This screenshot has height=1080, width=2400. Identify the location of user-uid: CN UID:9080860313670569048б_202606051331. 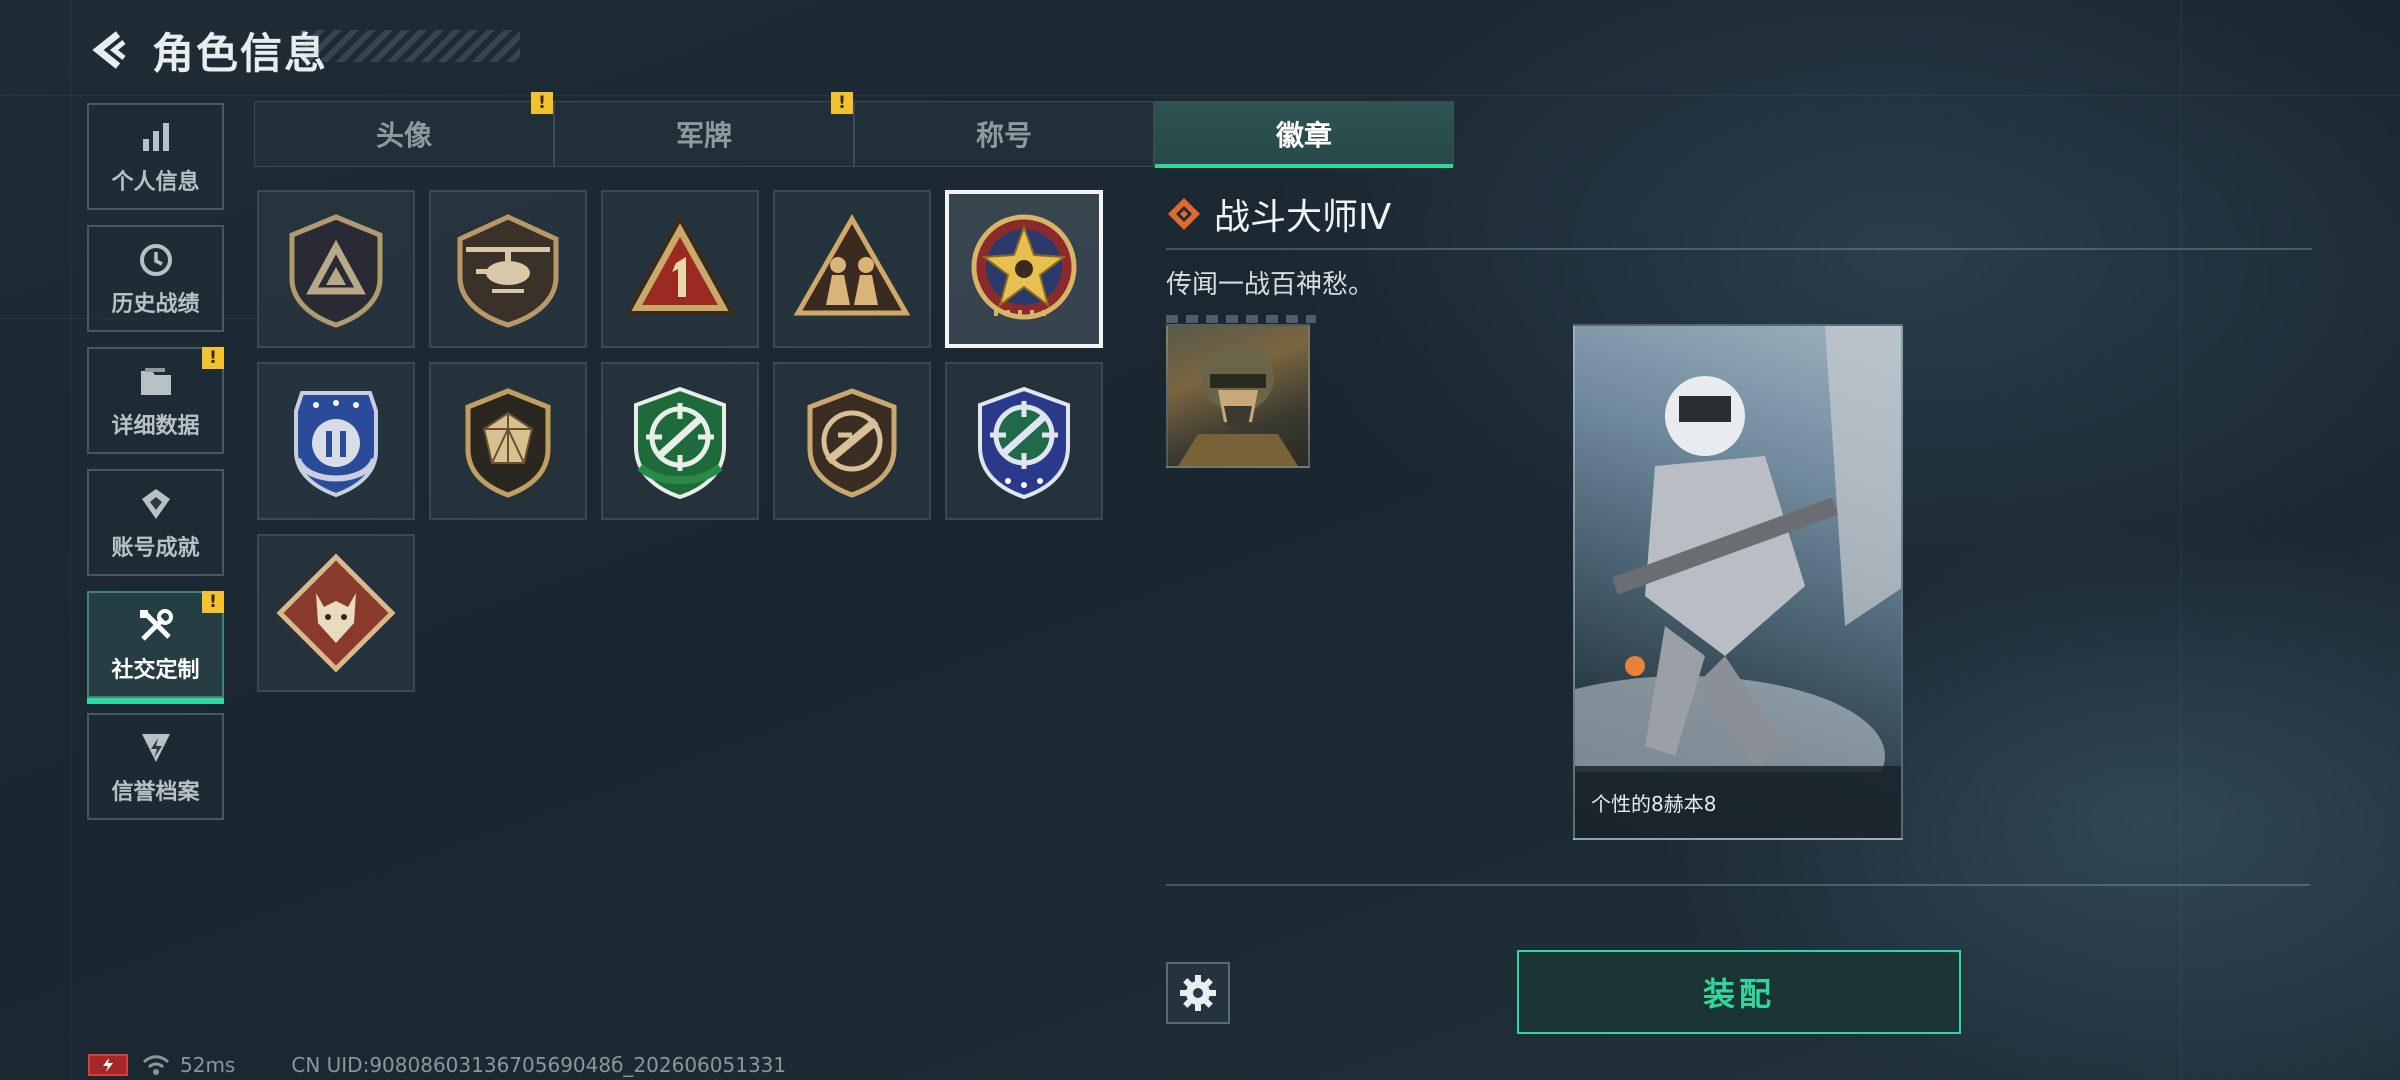
(539, 1065).